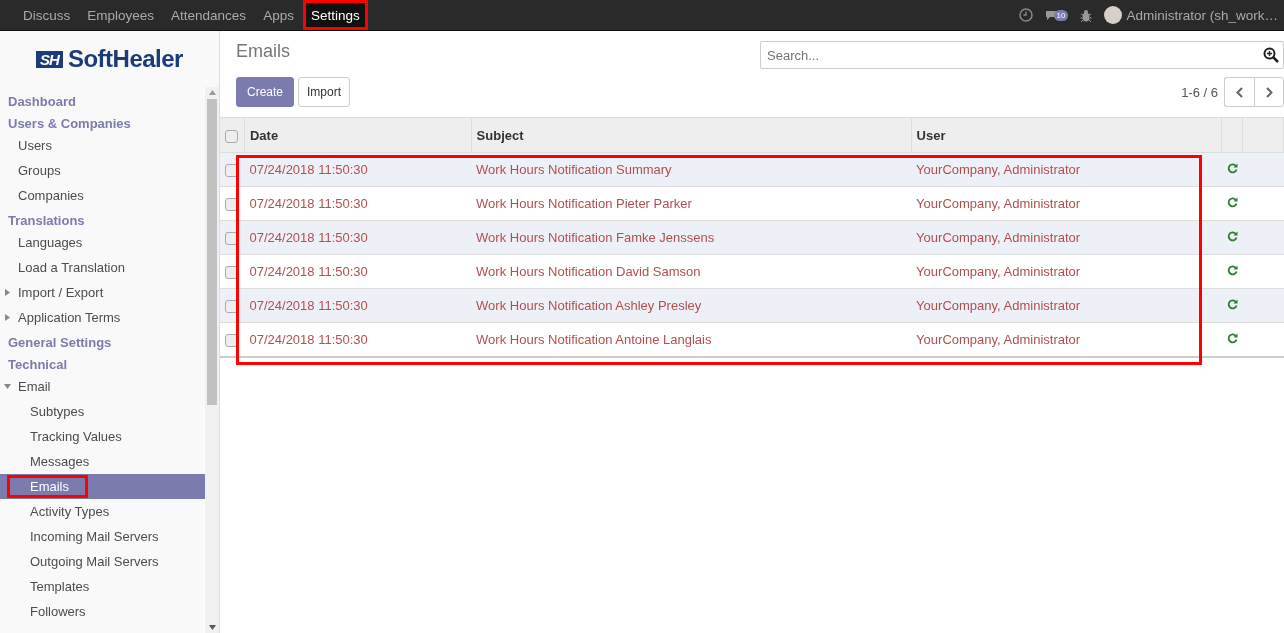  What do you see at coordinates (102, 436) in the screenshot?
I see `sidebar-item: Tracking Values` at bounding box center [102, 436].